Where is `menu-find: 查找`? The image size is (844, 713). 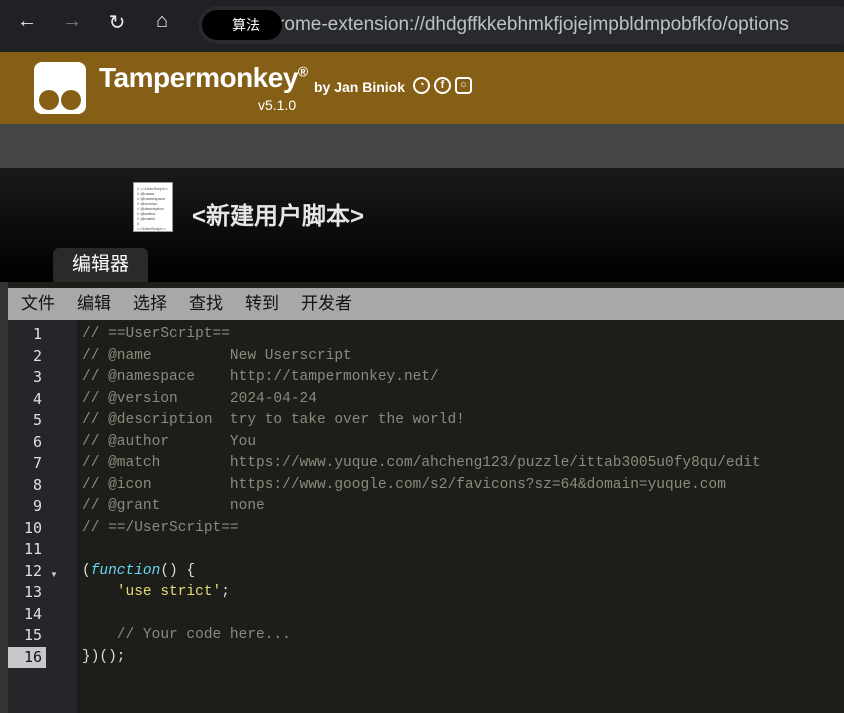
menu-find: 查找 is located at coordinates (206, 304).